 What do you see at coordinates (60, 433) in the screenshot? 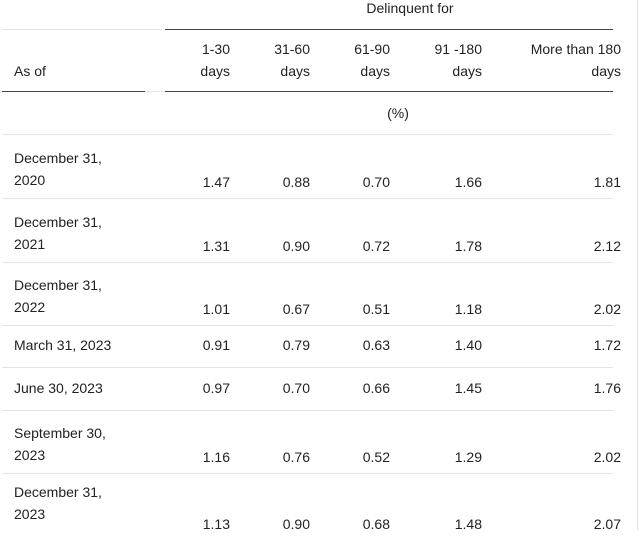
I see `row-date: September 30,` at bounding box center [60, 433].